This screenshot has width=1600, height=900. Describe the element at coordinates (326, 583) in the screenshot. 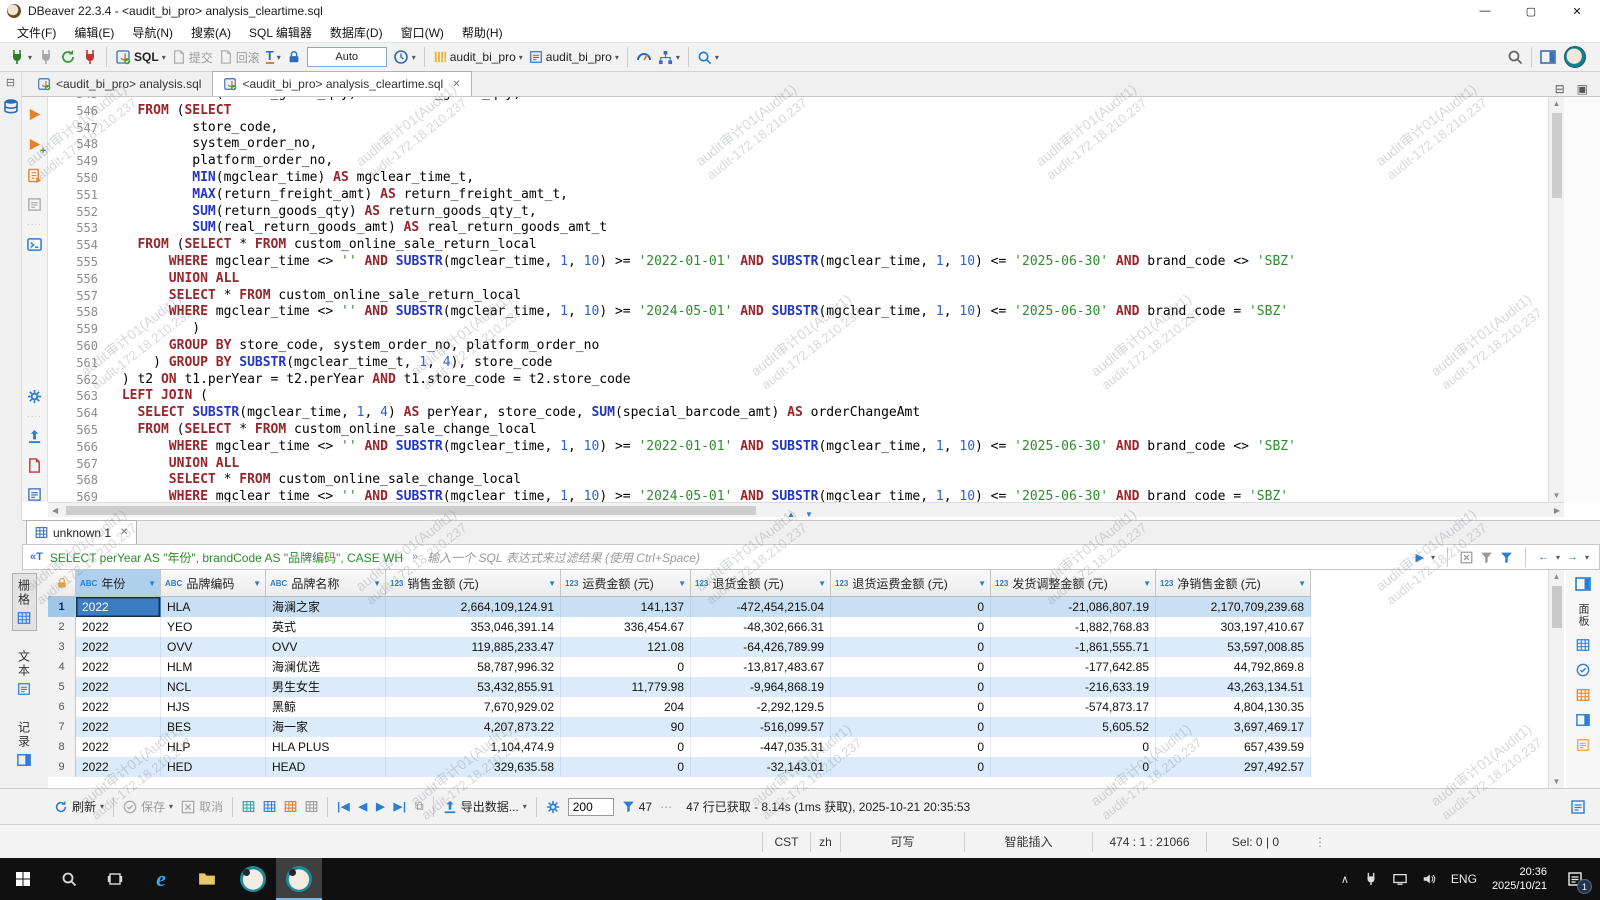

I see `column-header-2: ABC 品牌名称 ▼` at that location.